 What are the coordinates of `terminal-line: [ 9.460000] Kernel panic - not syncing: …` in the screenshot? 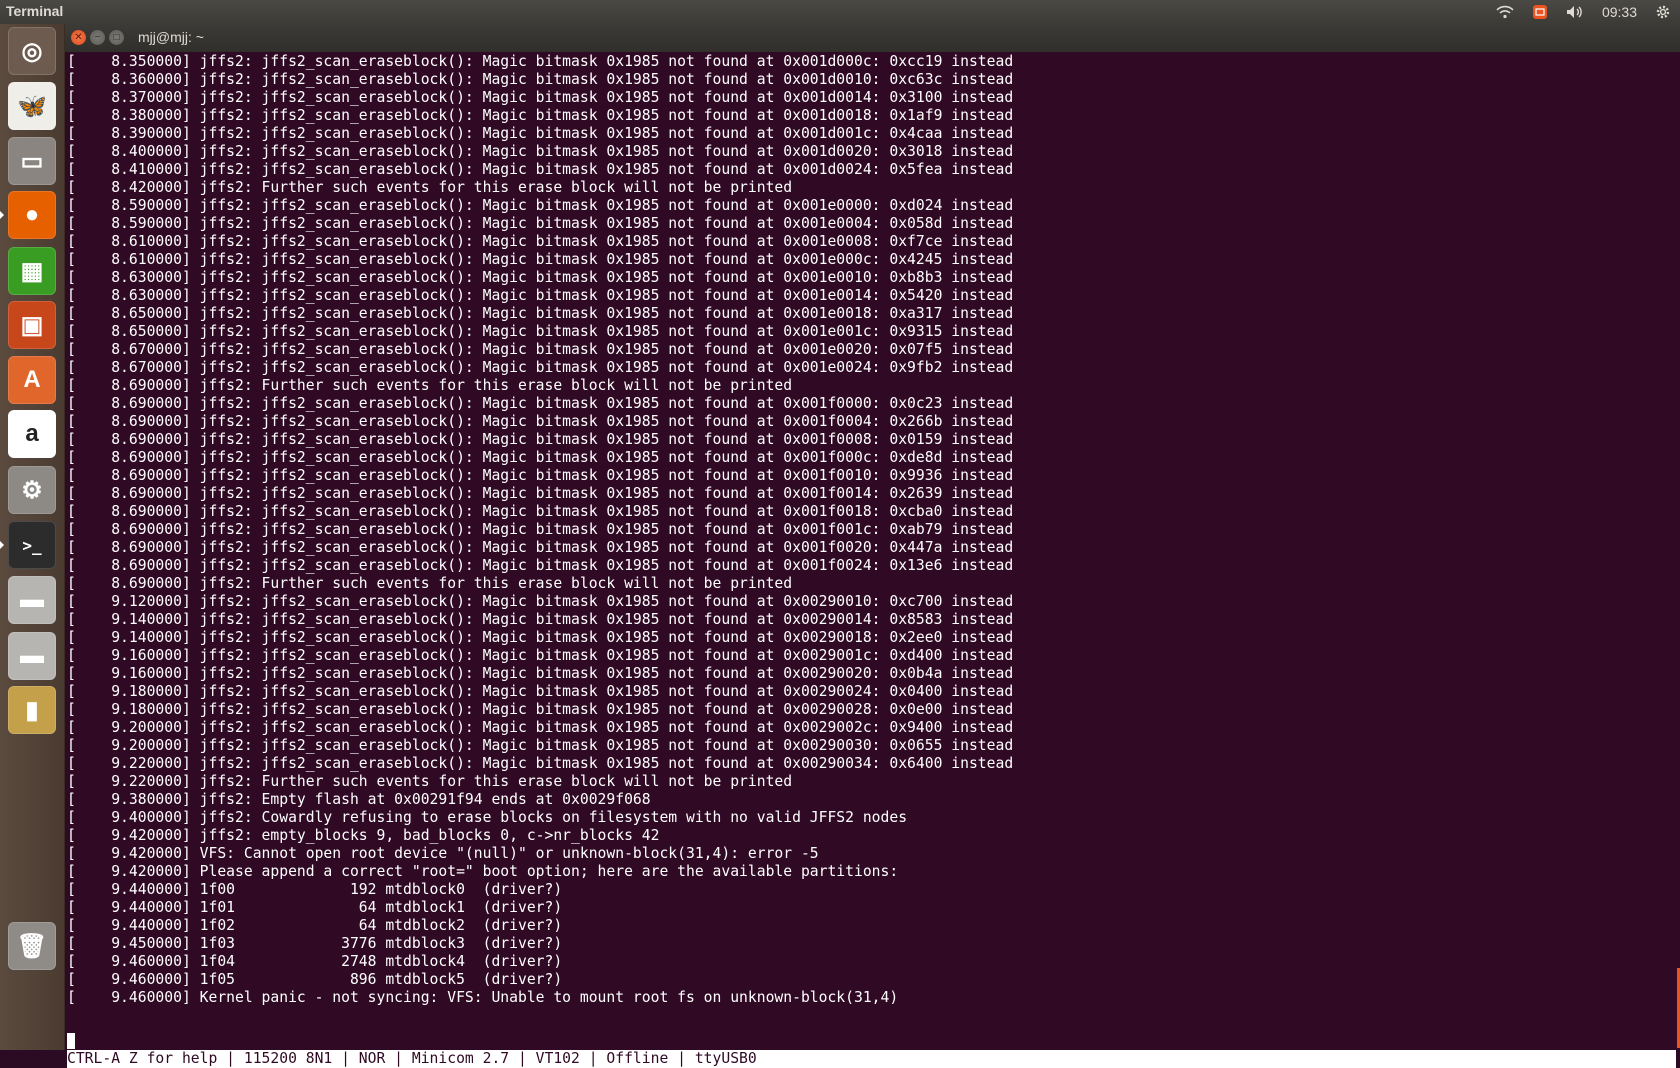 It's located at (483, 997).